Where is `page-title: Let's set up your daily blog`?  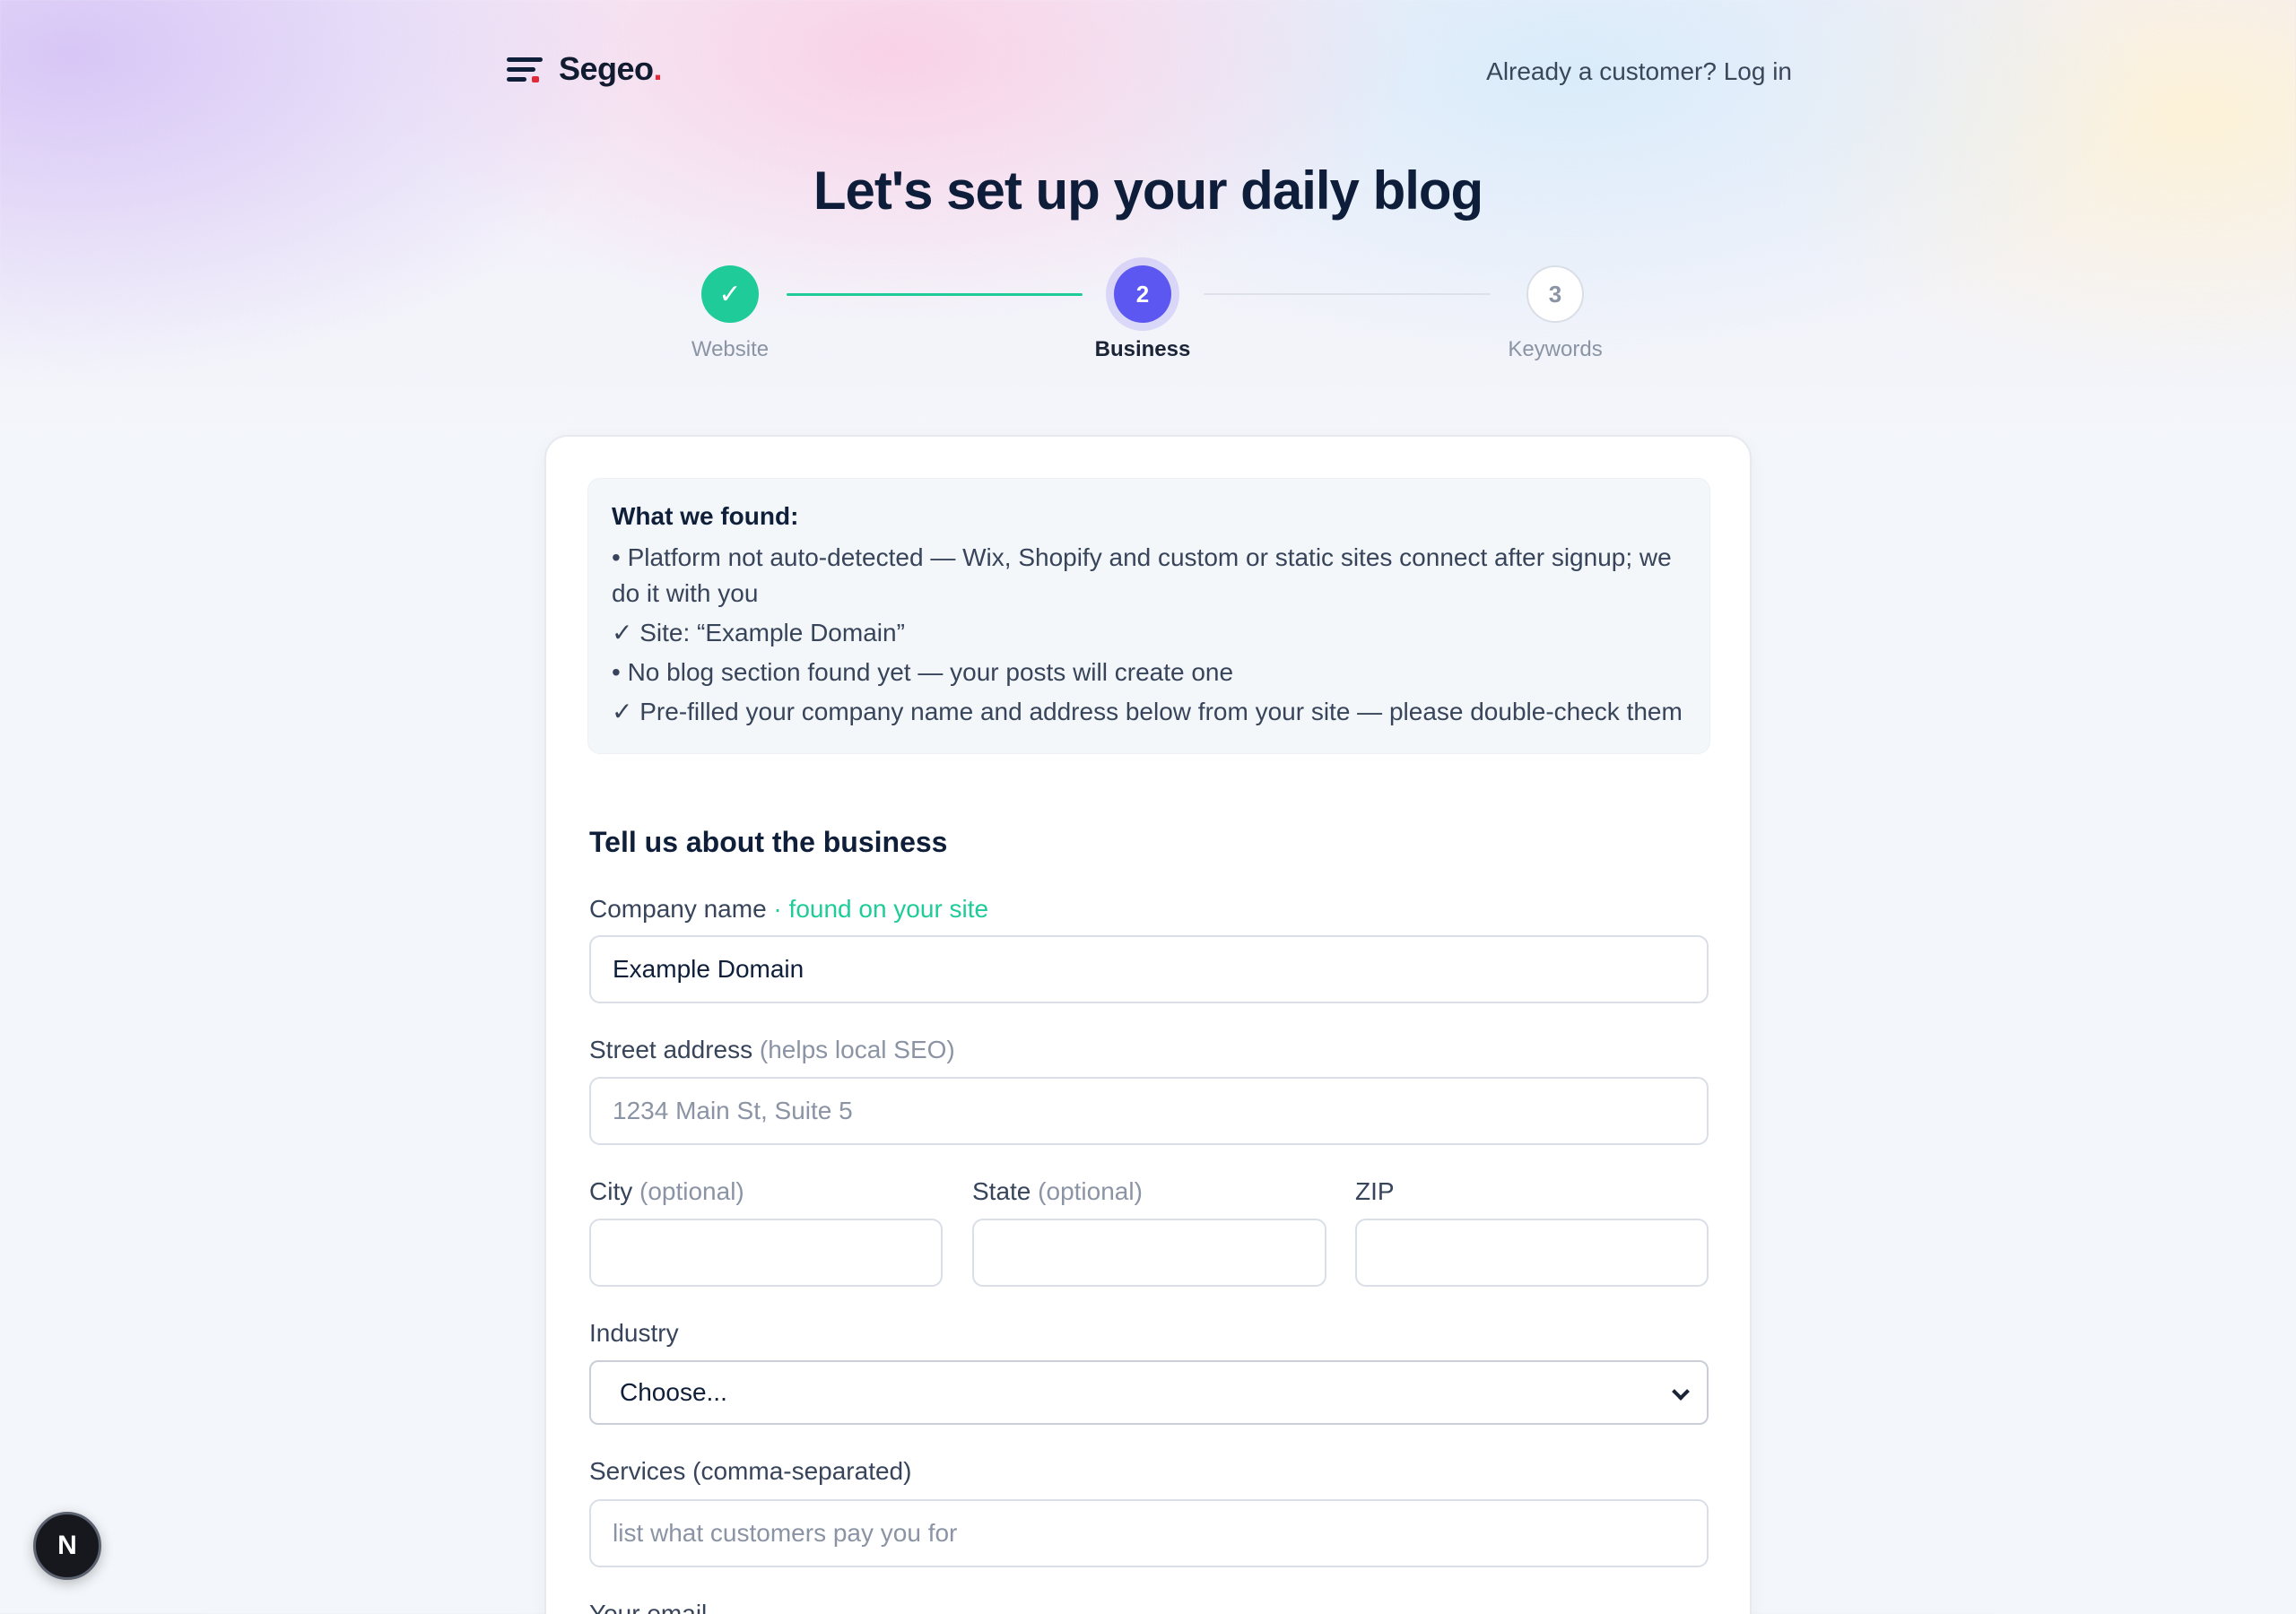
page-title: Let's set up your daily blog is located at coordinates (1148, 191).